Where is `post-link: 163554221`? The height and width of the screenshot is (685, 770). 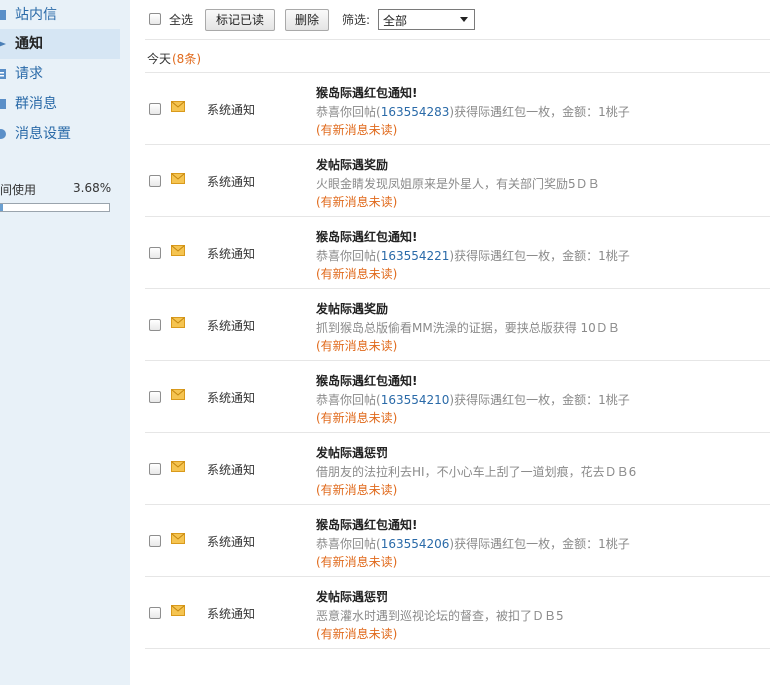 post-link: 163554221 is located at coordinates (415, 256).